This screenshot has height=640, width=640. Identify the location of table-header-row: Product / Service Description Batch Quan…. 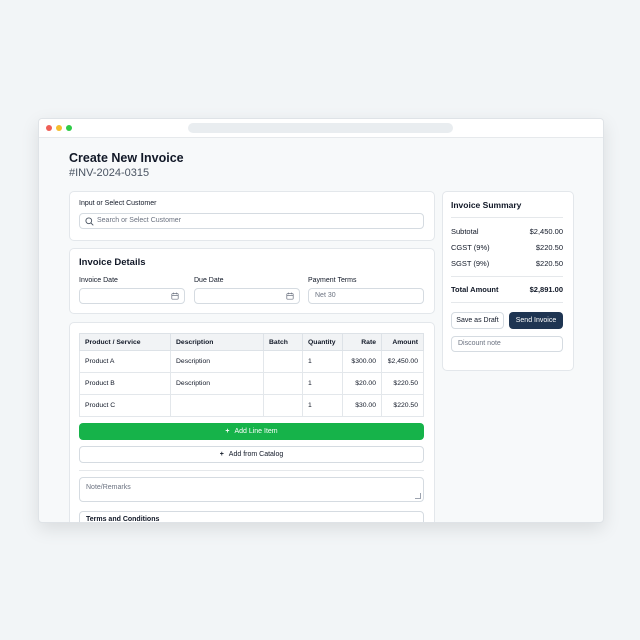
(251, 342).